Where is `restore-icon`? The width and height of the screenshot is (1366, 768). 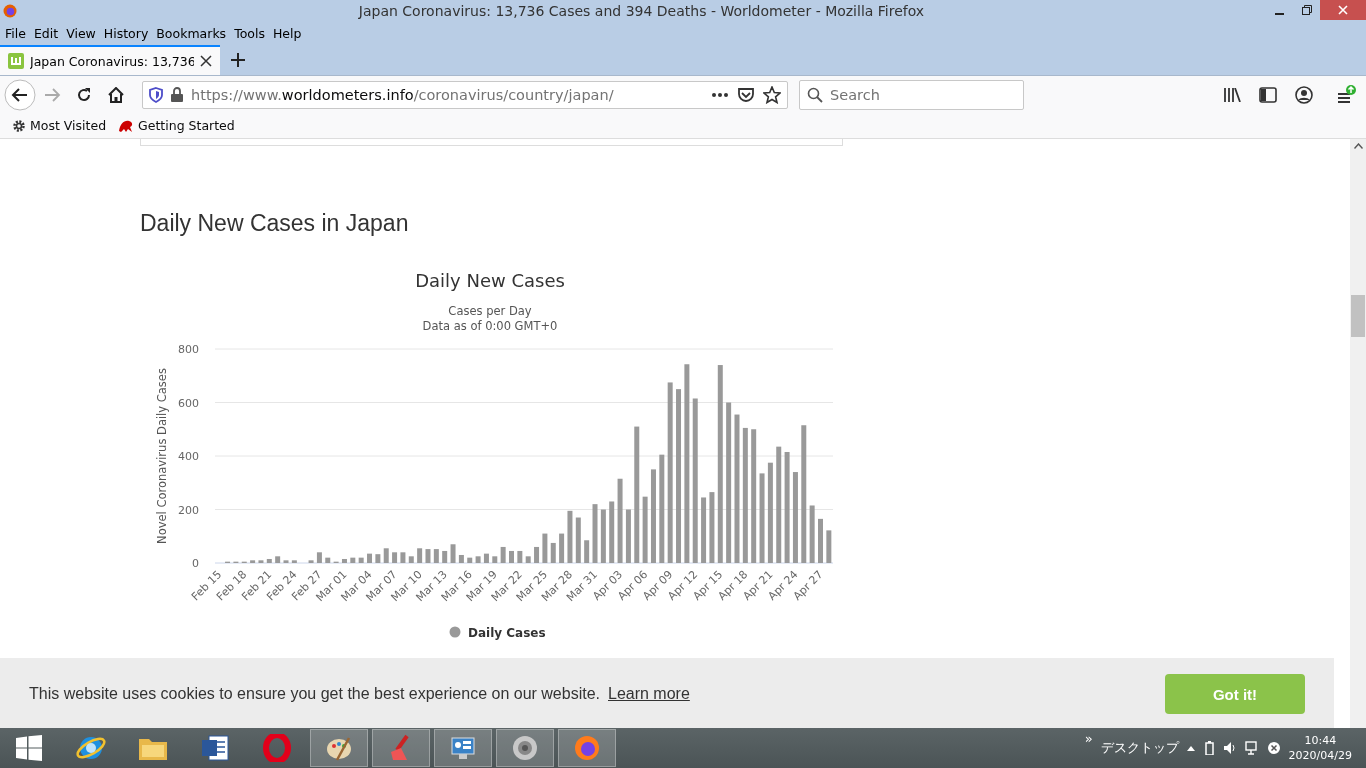 restore-icon is located at coordinates (1306, 10).